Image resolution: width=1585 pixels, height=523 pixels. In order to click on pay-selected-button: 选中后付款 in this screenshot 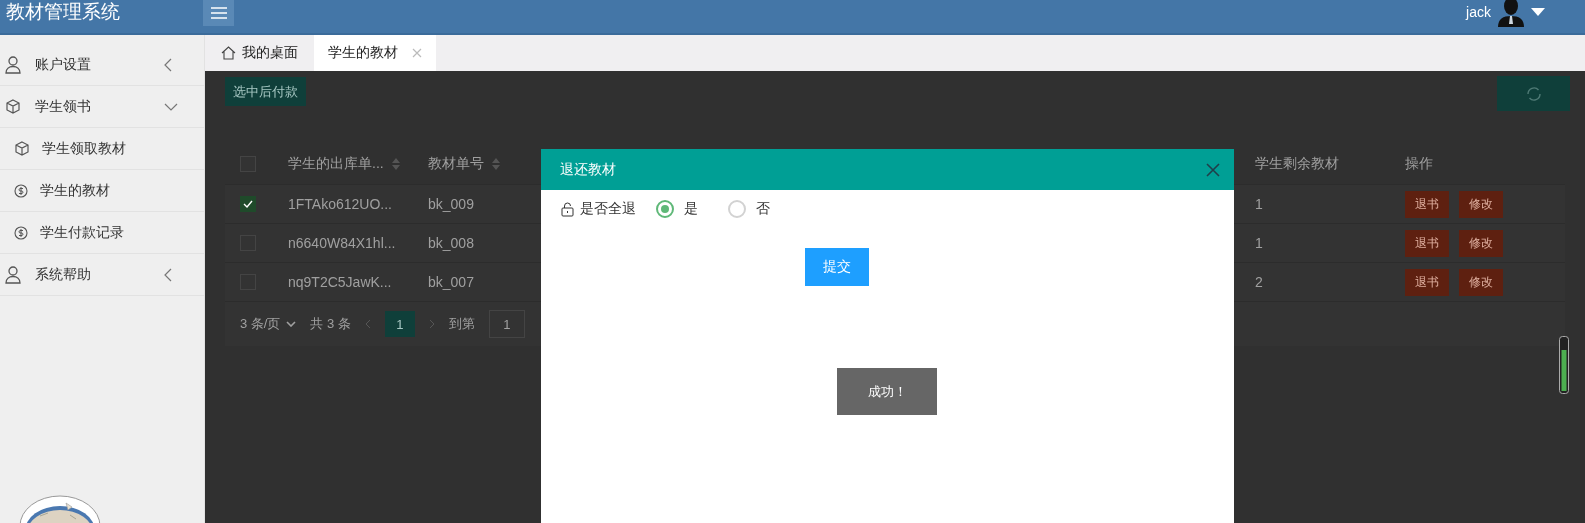, I will do `click(265, 91)`.